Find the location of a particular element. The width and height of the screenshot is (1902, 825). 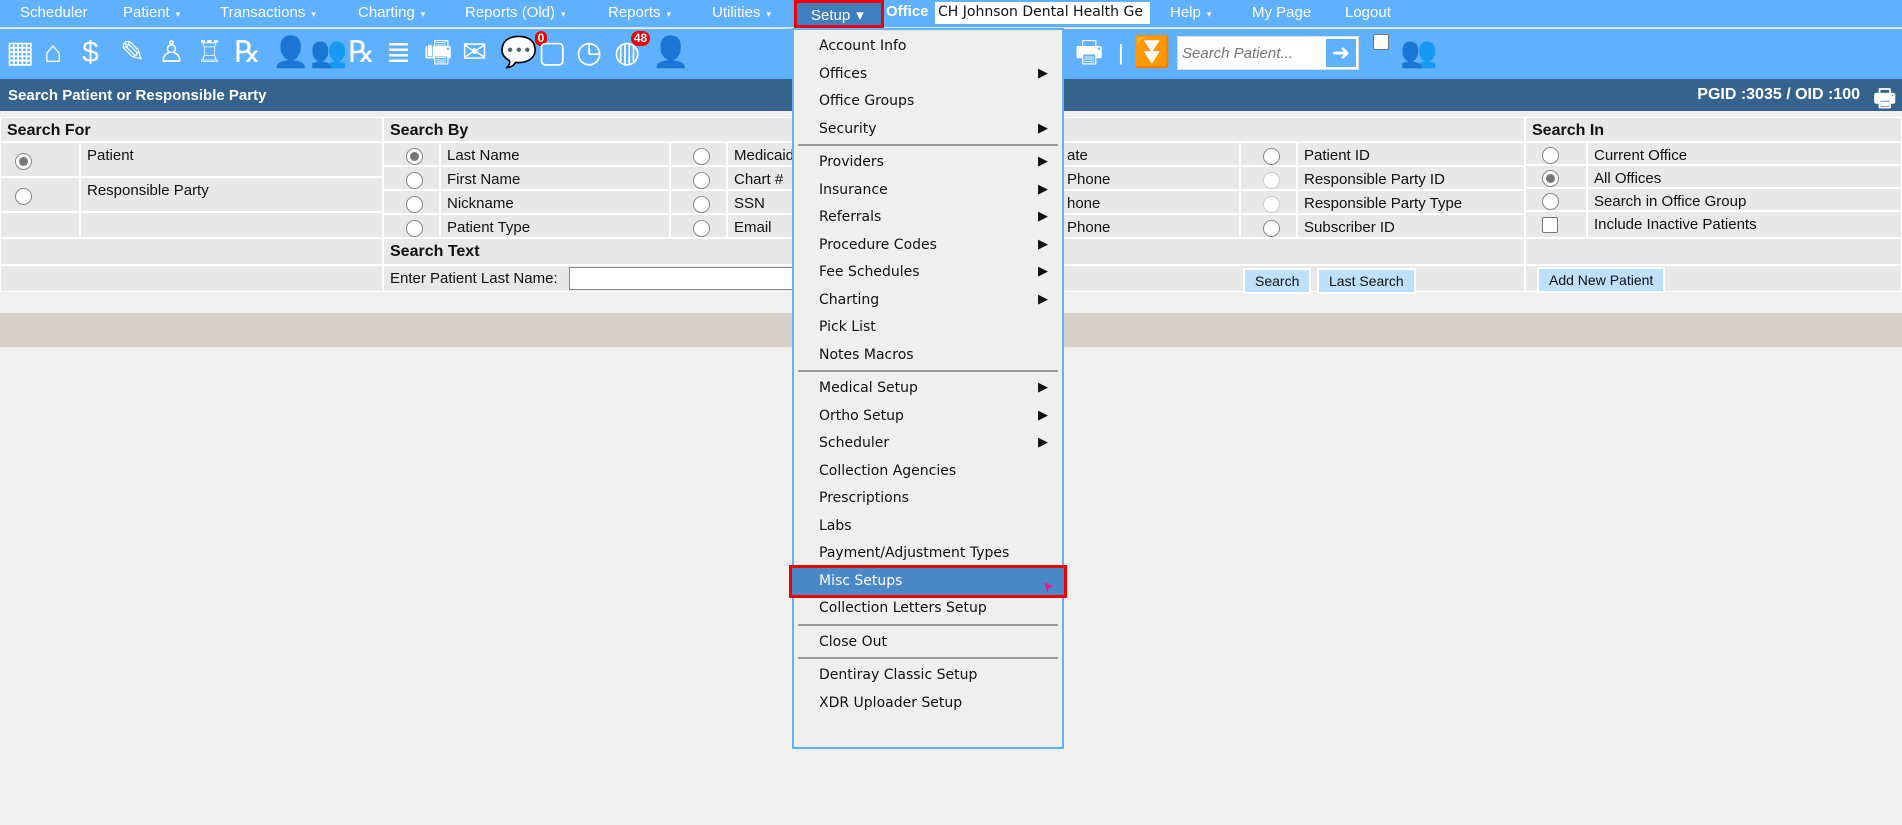

toolbar-checkbox is located at coordinates (1381, 42).